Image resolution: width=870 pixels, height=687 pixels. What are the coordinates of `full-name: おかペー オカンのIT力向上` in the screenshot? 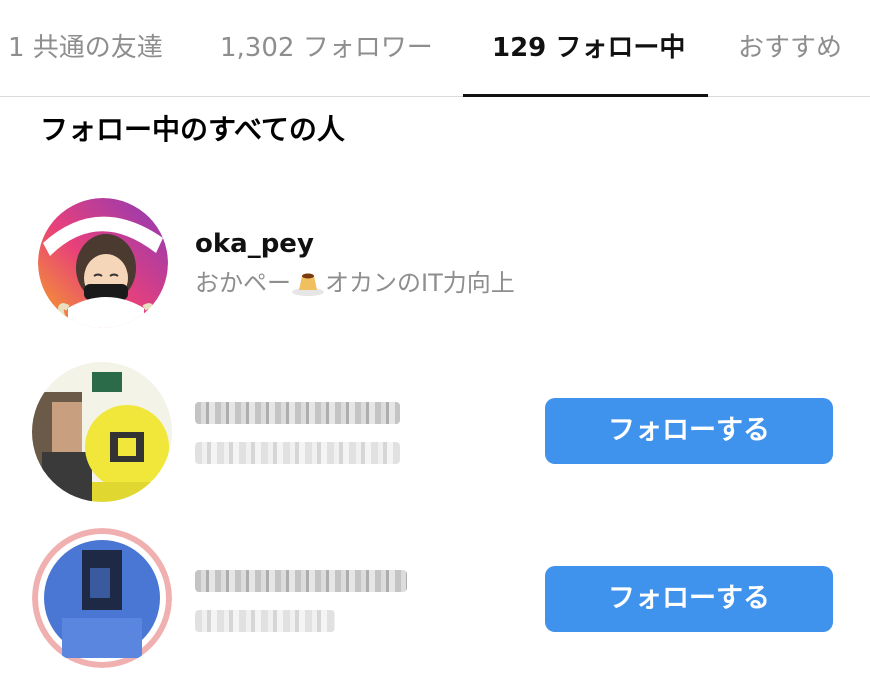 It's located at (355, 283).